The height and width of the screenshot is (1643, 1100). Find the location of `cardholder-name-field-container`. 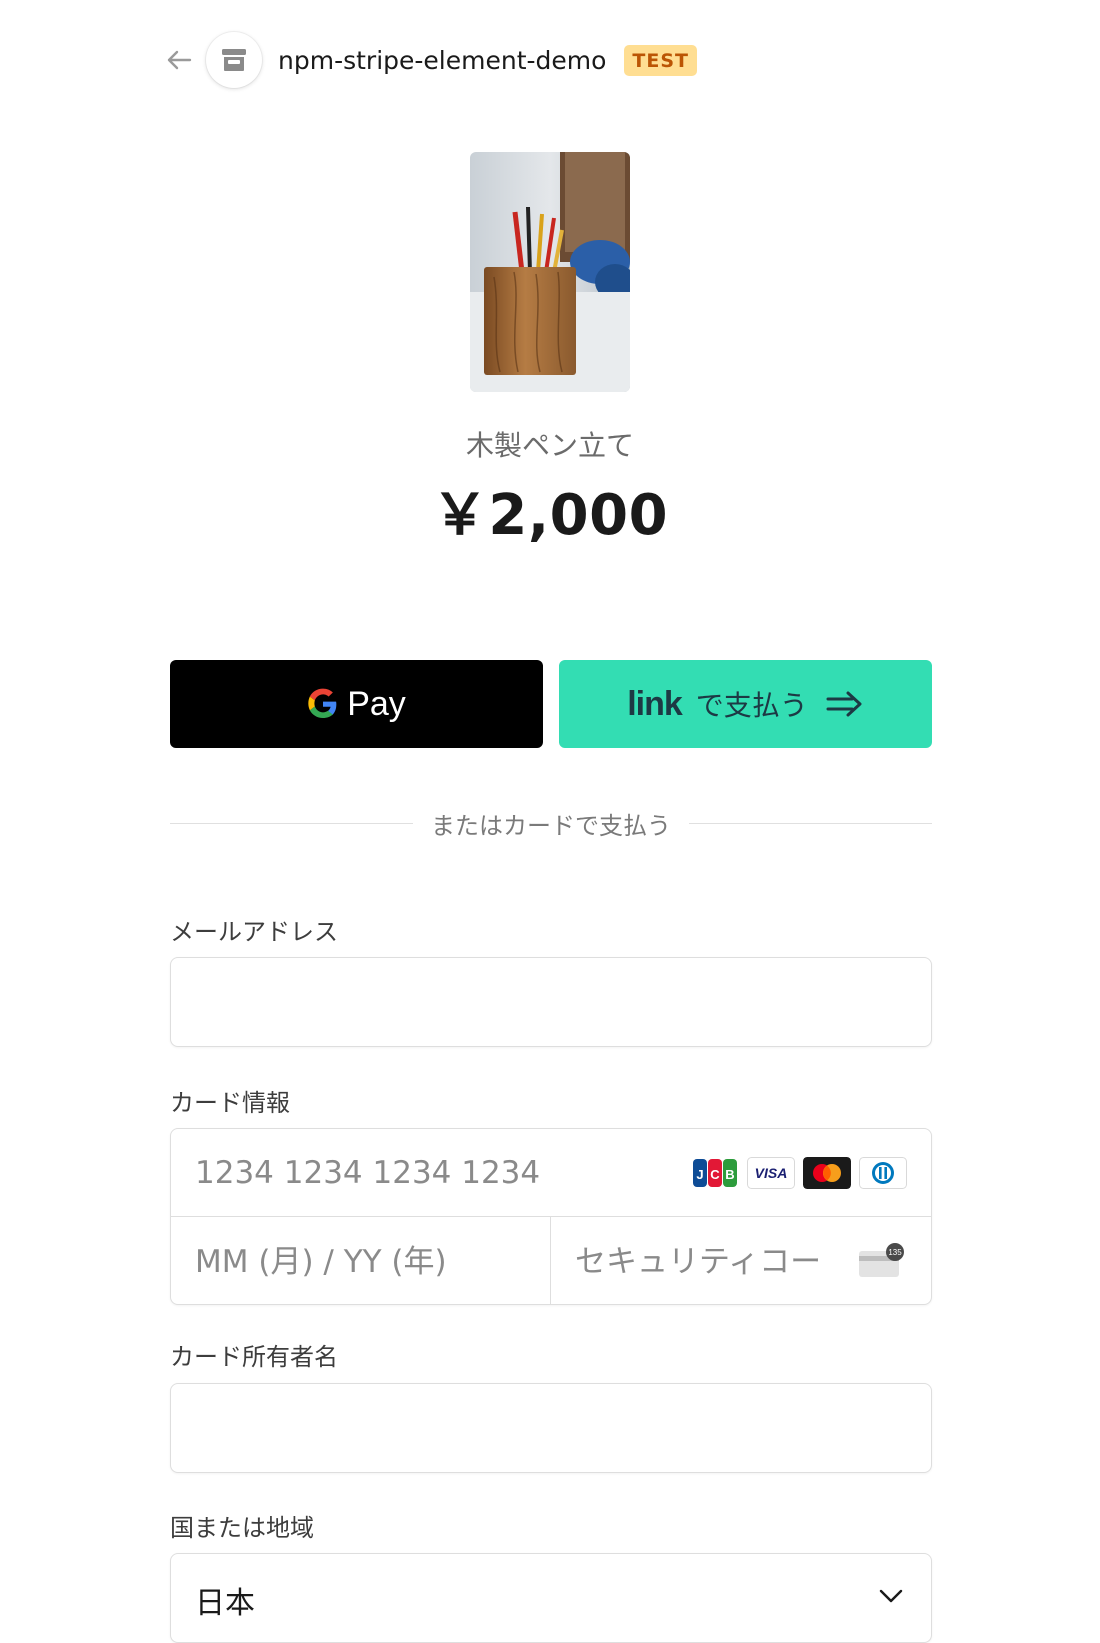

cardholder-name-field-container is located at coordinates (551, 1428).